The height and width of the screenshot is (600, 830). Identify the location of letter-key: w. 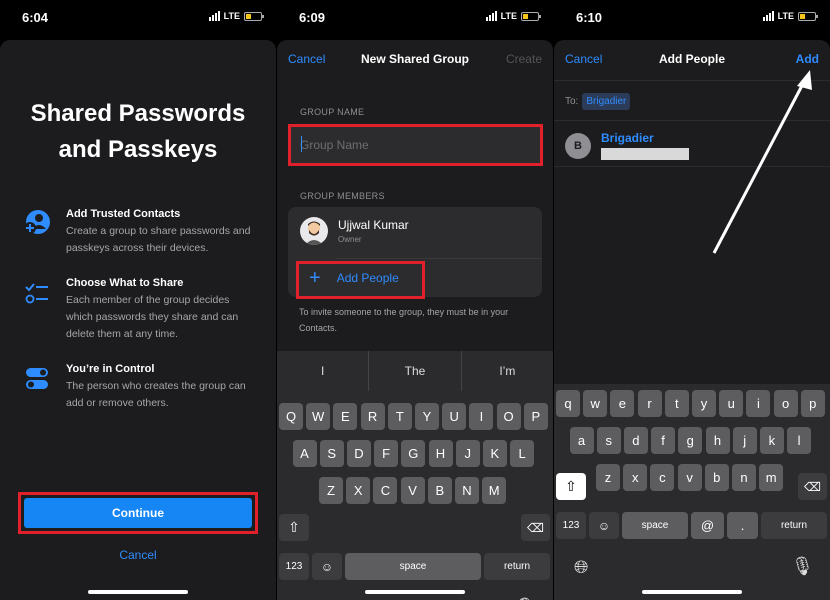
(595, 403).